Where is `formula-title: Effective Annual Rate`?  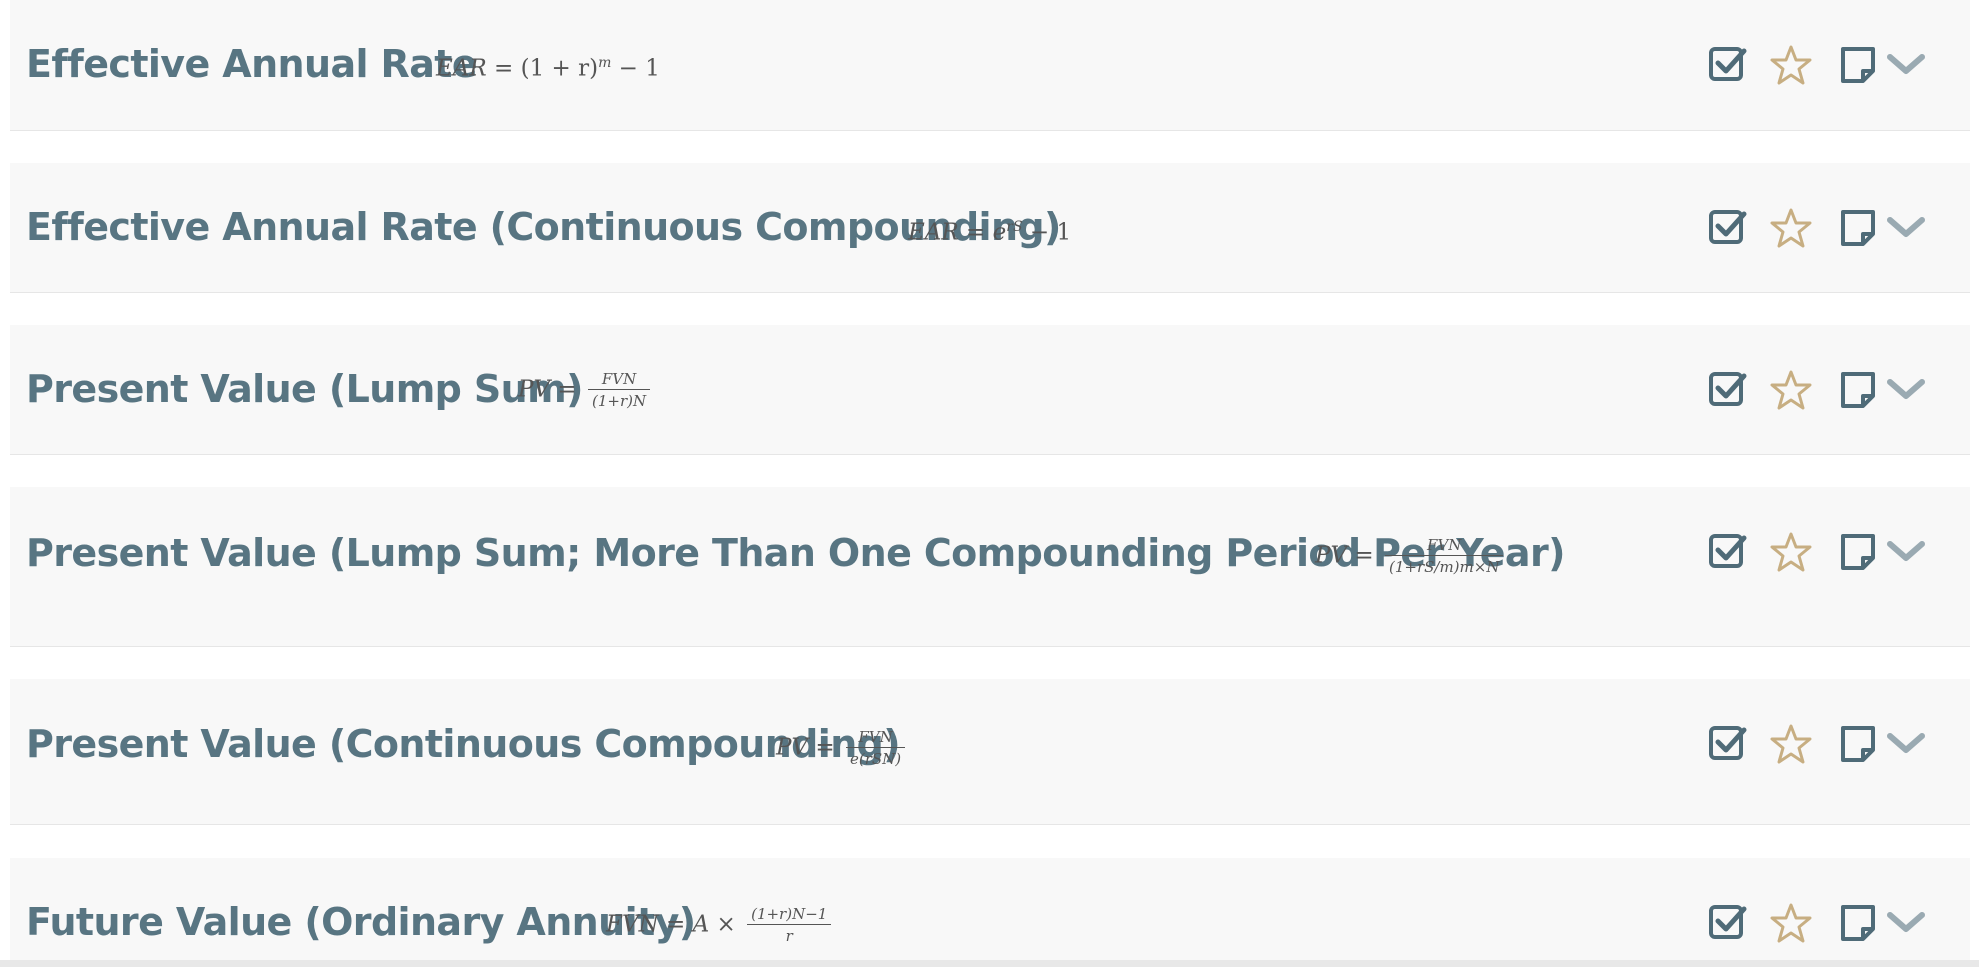
formula-title: Effective Annual Rate is located at coordinates (252, 64).